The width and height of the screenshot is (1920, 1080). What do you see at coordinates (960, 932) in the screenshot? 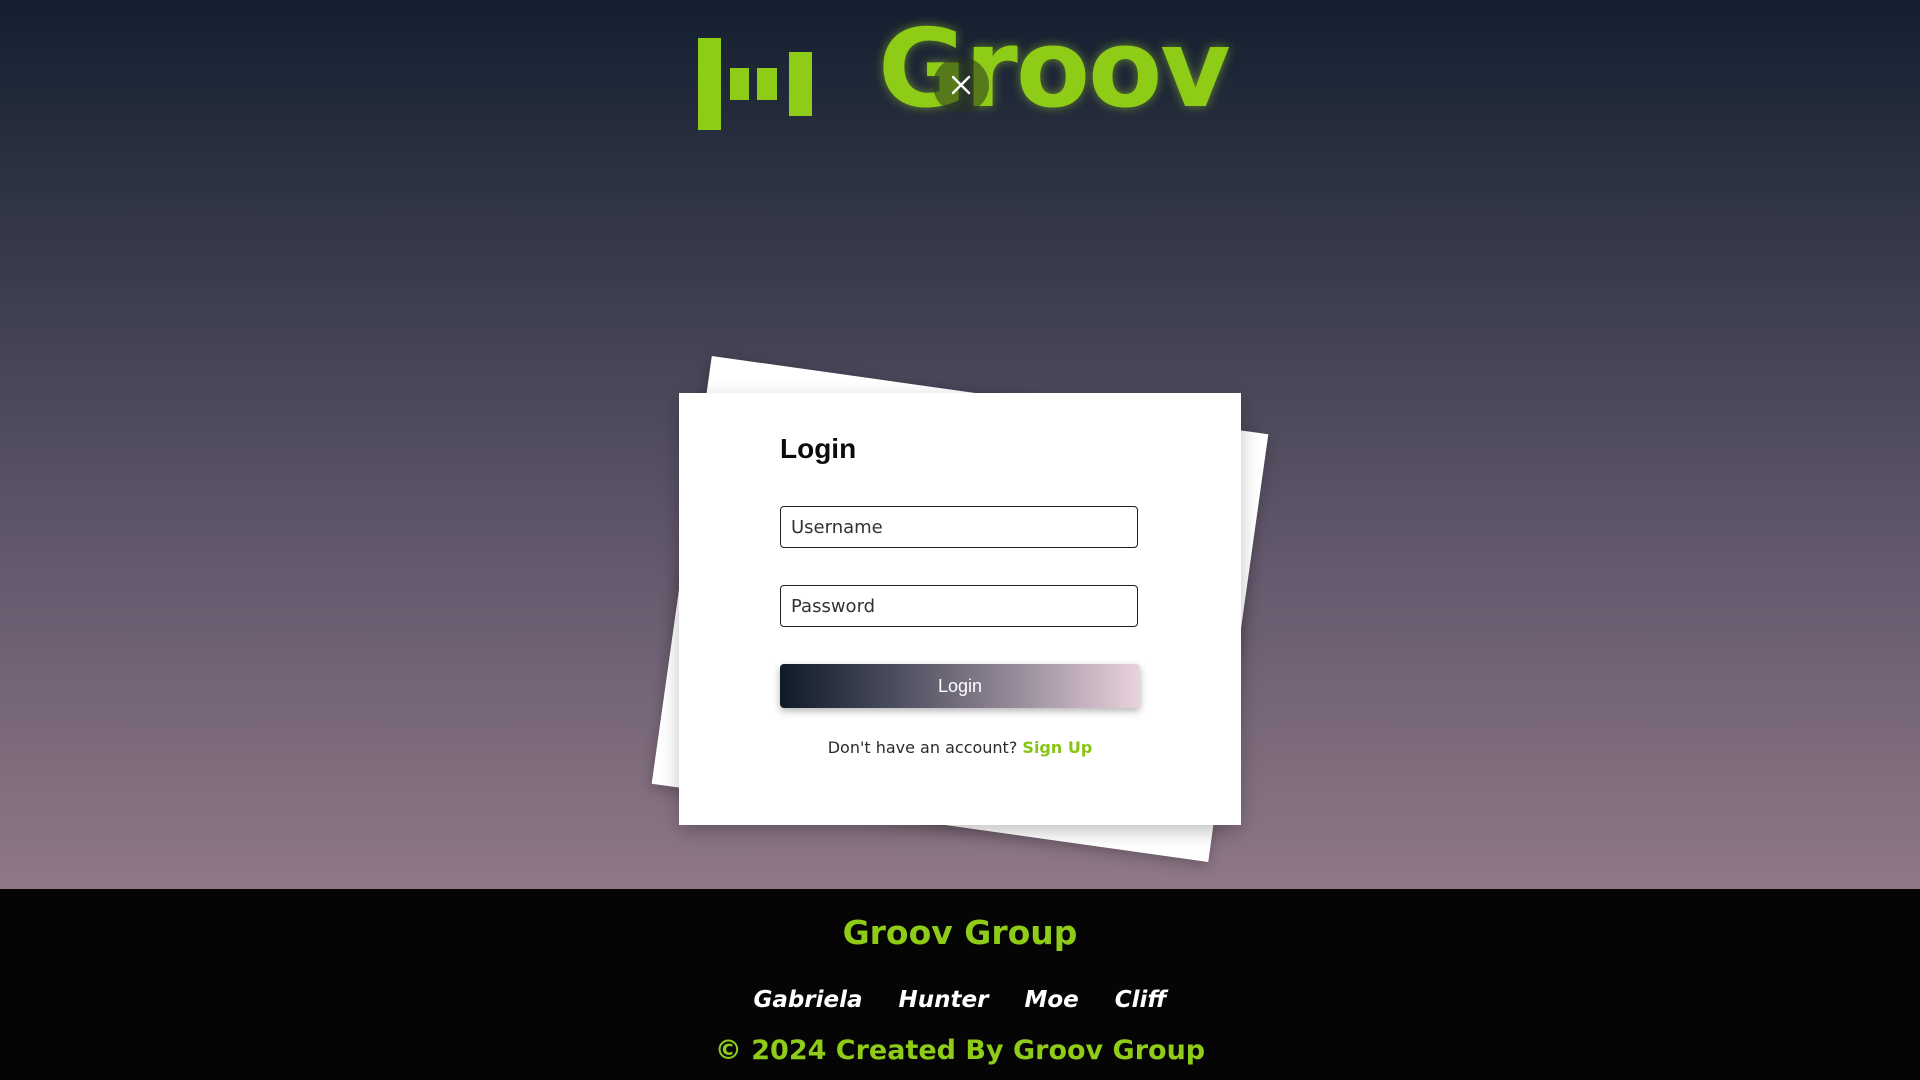
I see `footer-title: Groov Group` at bounding box center [960, 932].